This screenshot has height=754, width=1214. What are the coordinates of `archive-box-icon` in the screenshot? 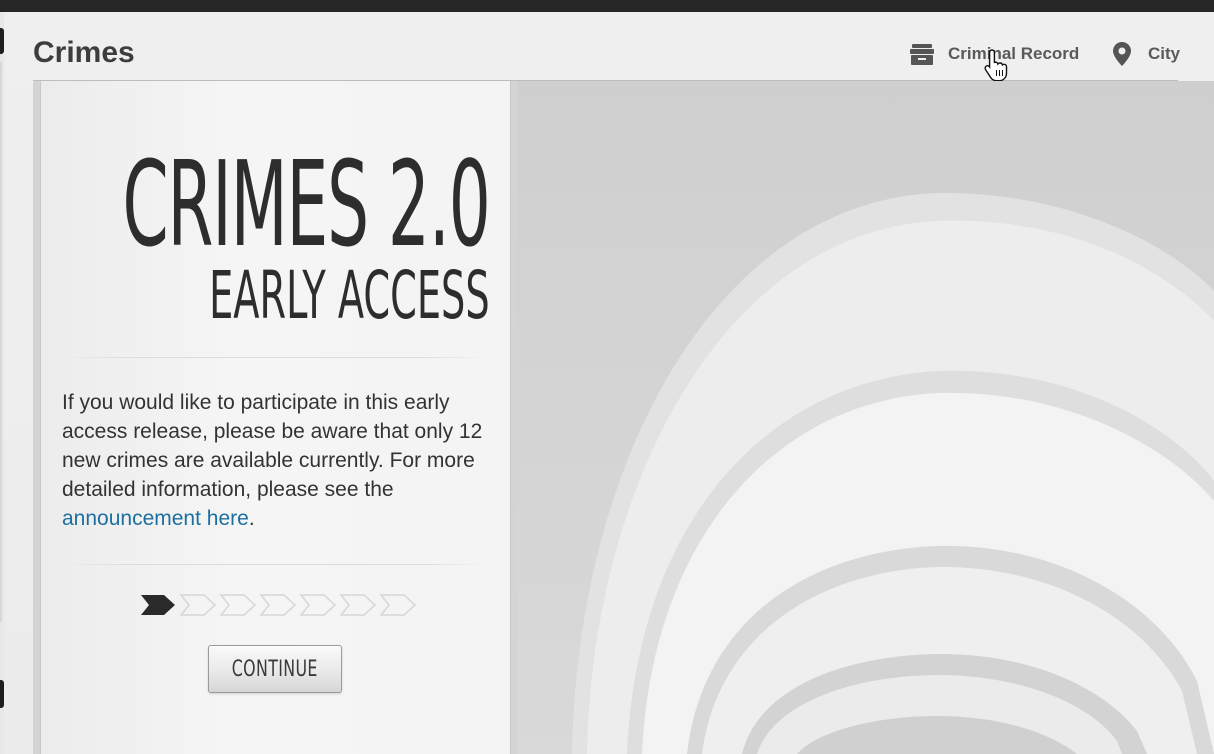 It's located at (922, 54).